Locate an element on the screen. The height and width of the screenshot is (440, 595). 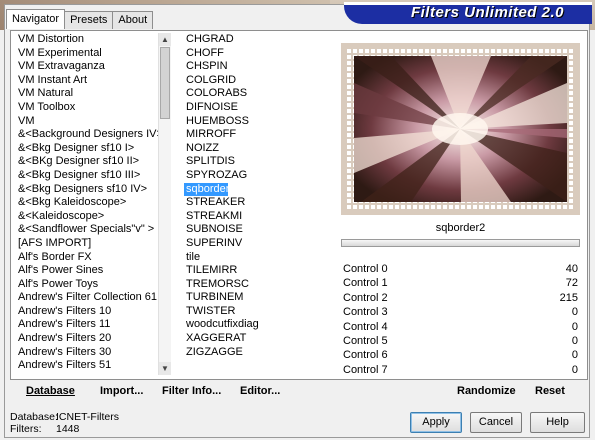
category-item: VM Toolbox is located at coordinates (88, 108).